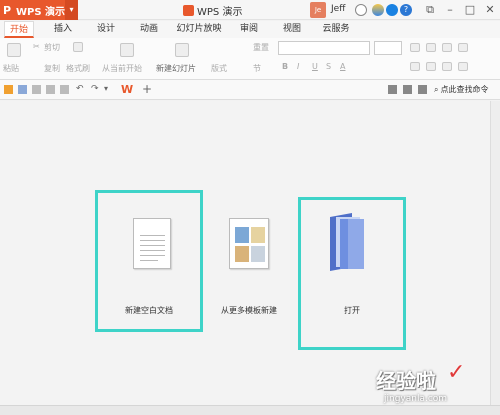 The height and width of the screenshot is (415, 500). What do you see at coordinates (122, 68) in the screenshot?
I see `from-current-button: 从当前开始` at bounding box center [122, 68].